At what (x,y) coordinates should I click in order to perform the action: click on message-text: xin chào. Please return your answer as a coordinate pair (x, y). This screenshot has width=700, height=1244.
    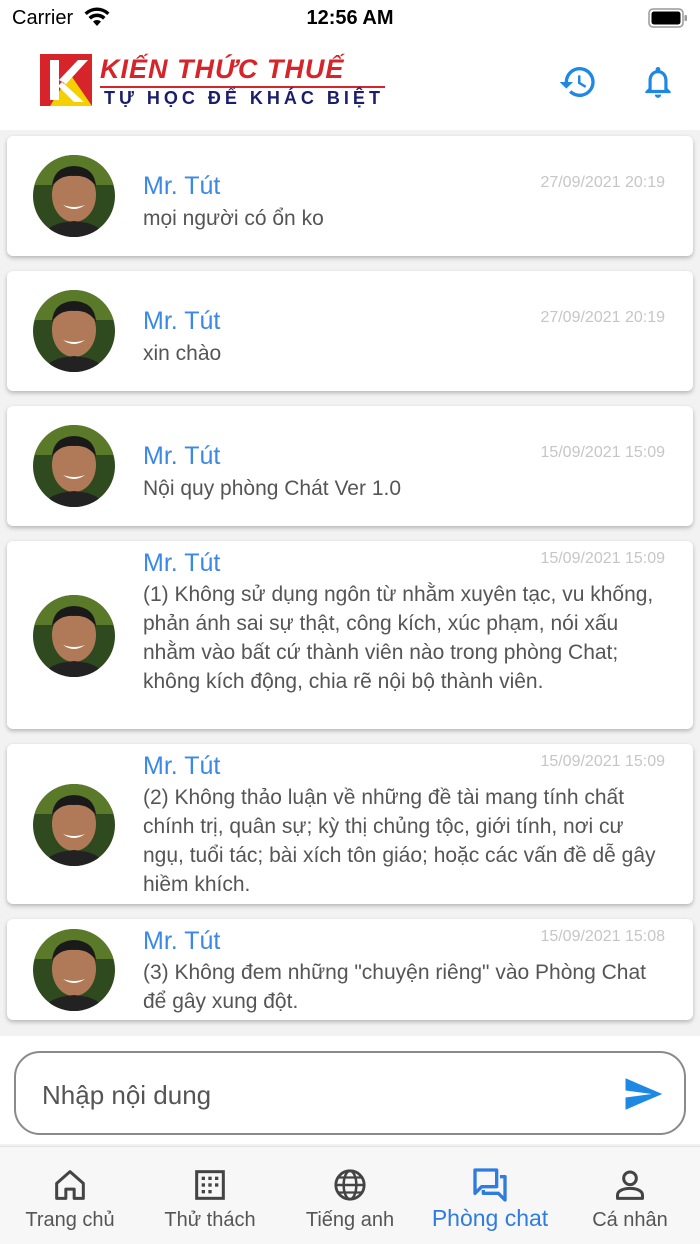
    Looking at the image, I should click on (182, 353).